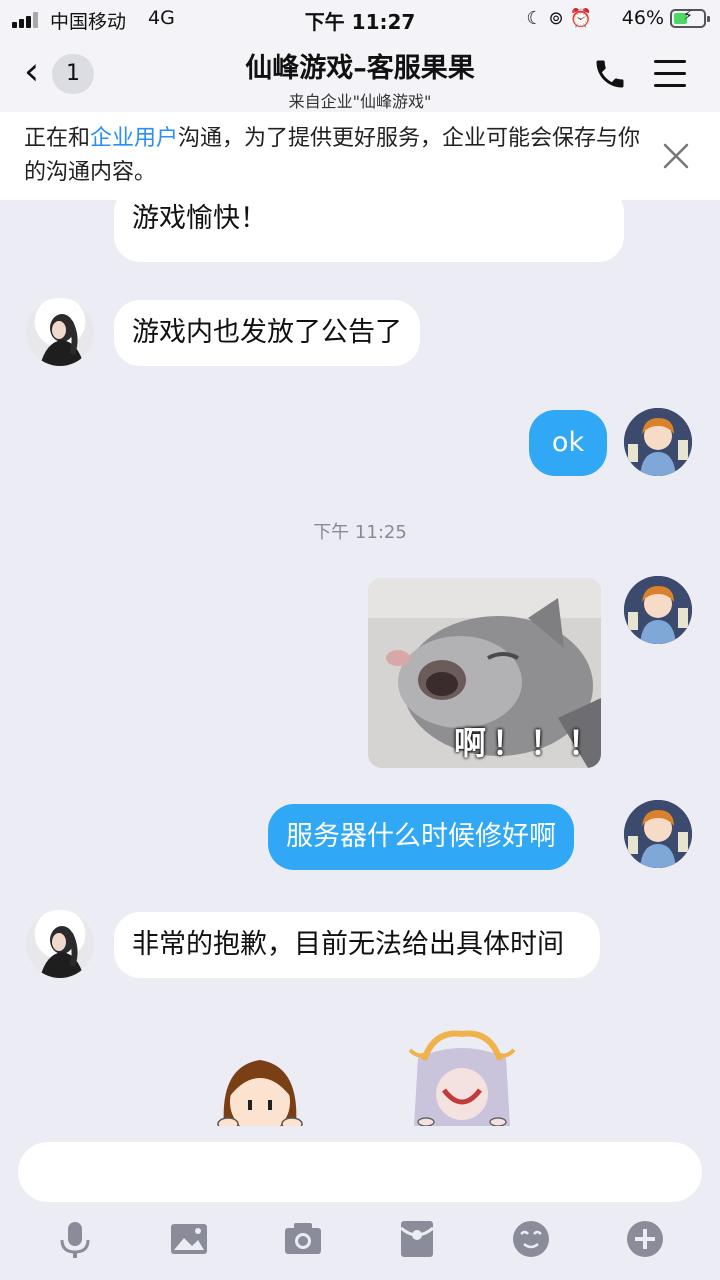  I want to click on input-bar, so click(360, 1203).